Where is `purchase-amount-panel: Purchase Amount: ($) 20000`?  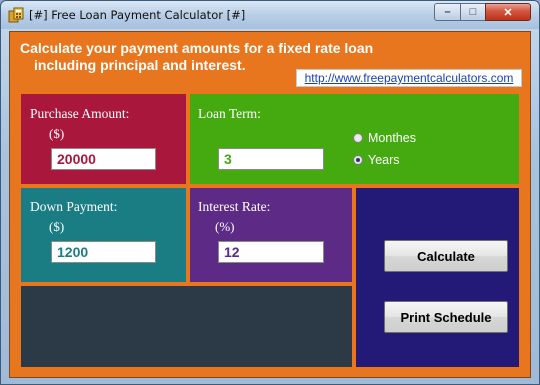 purchase-amount-panel: Purchase Amount: ($) 20000 is located at coordinates (103, 139).